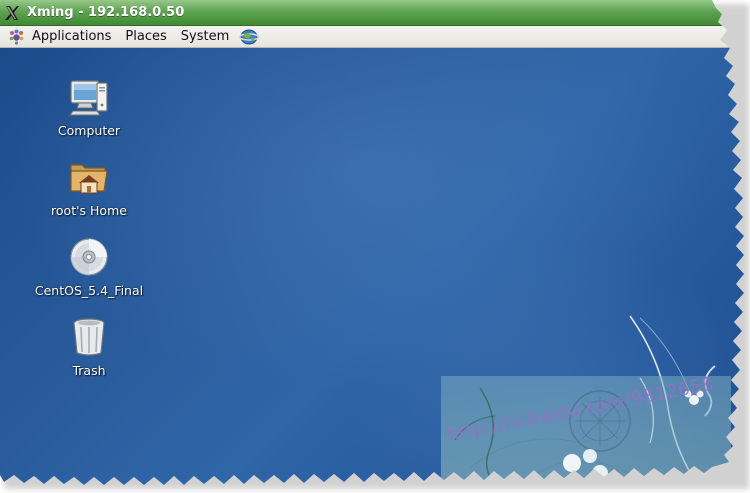  Describe the element at coordinates (71, 36) in the screenshot. I see `menu-applications: Applications` at that location.